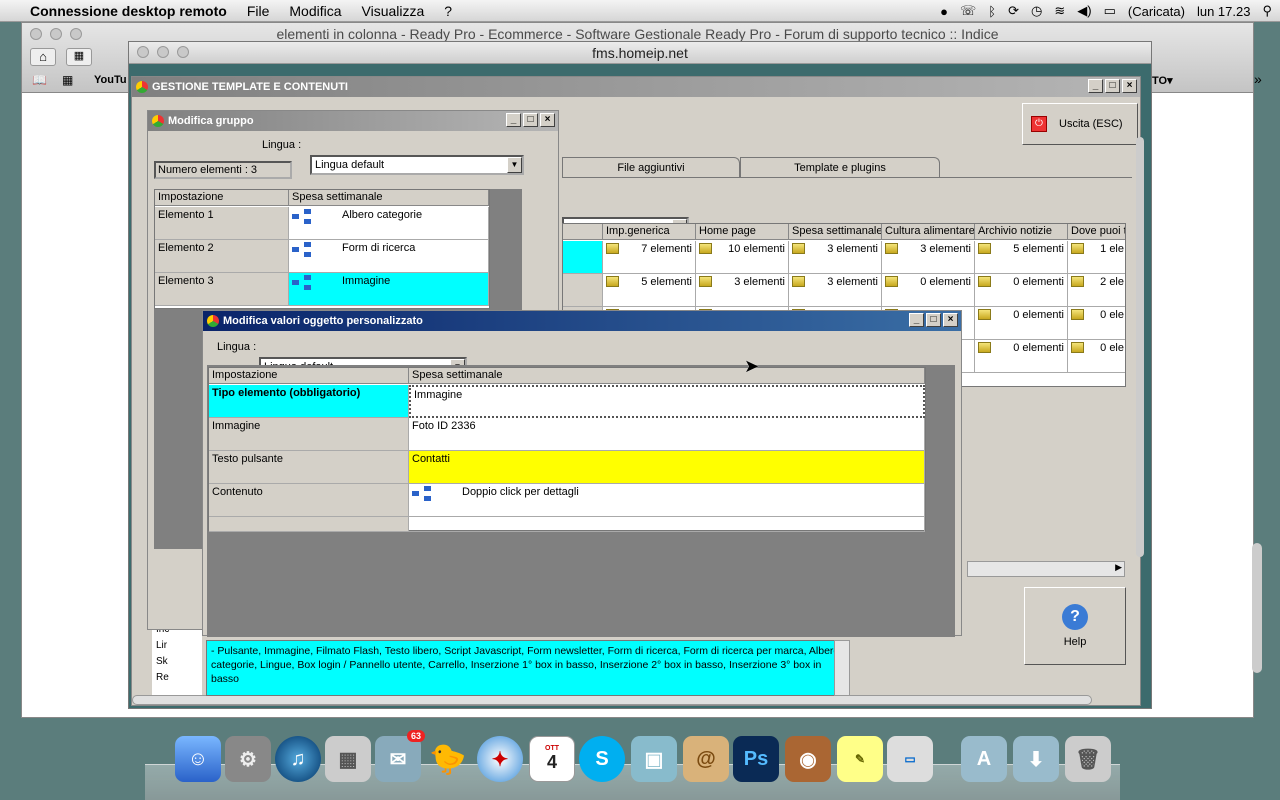 The width and height of the screenshot is (1280, 800). Describe the element at coordinates (400, 756) in the screenshot. I see `mail-icon: ✉ 63` at that location.